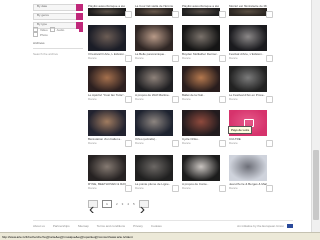  Describe the element at coordinates (118, 209) in the screenshot. I see `pagination: ‹ 1 2 3 4 5 ›` at that location.